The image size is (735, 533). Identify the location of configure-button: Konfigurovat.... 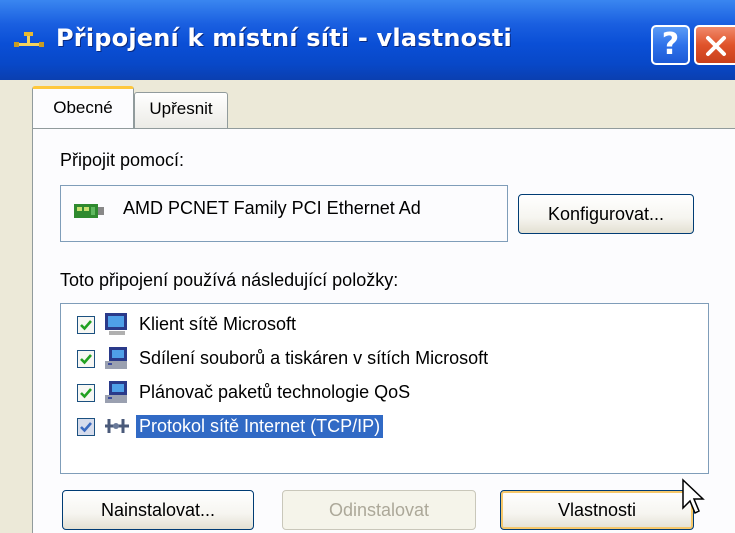
(606, 214).